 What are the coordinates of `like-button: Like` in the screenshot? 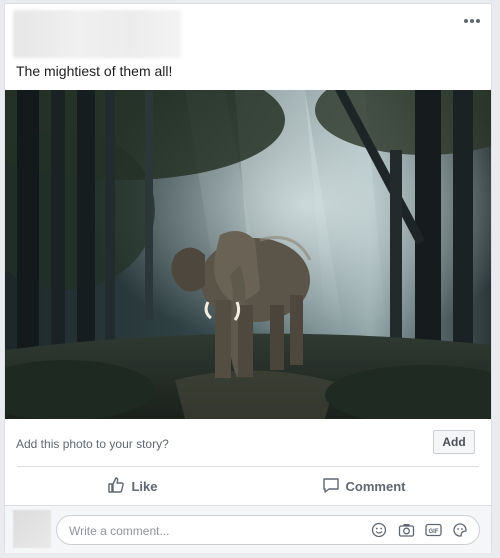 It's located at (132, 486).